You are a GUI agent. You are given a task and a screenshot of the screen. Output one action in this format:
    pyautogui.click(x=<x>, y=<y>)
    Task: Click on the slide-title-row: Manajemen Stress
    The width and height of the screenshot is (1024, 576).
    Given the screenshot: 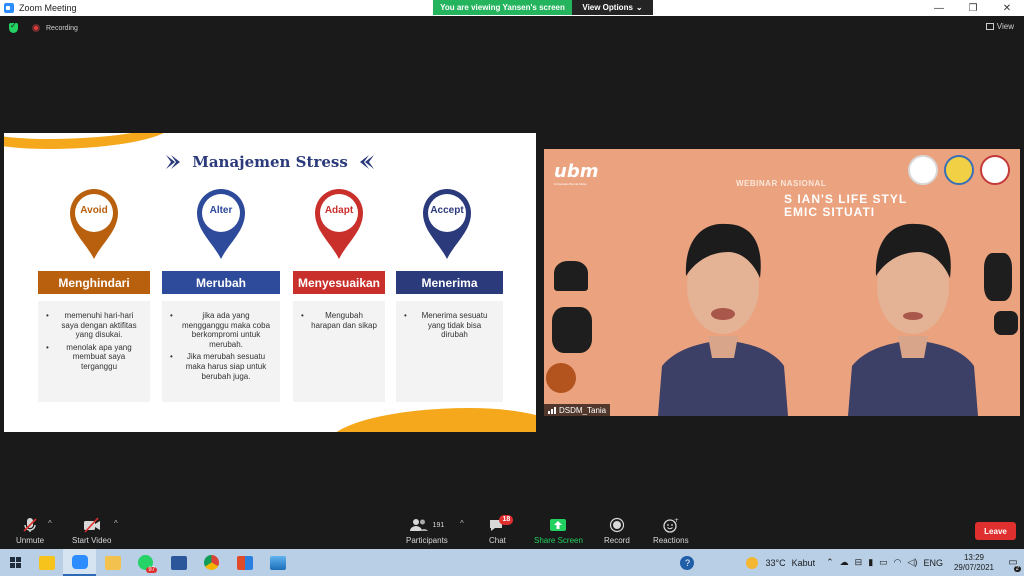 What is the action you would take?
    pyautogui.click(x=270, y=162)
    